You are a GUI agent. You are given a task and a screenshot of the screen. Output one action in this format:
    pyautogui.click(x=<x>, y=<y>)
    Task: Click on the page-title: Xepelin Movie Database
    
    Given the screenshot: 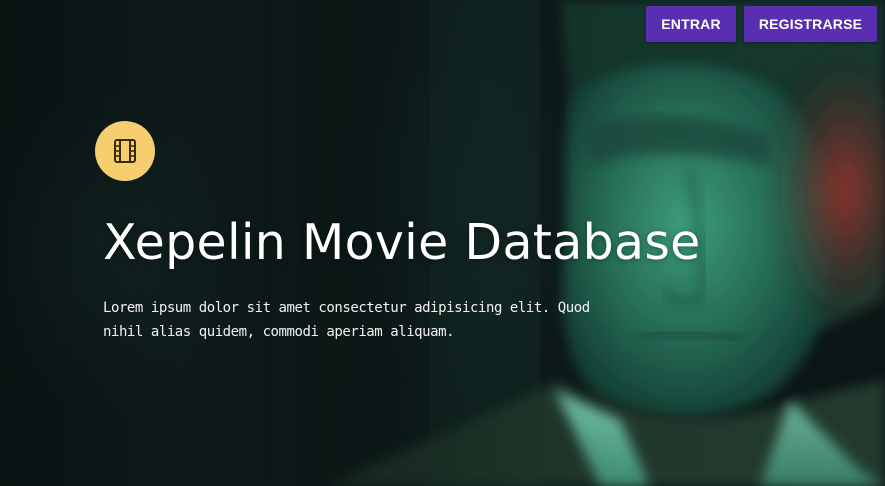 What is the action you would take?
    pyautogui.click(x=402, y=242)
    